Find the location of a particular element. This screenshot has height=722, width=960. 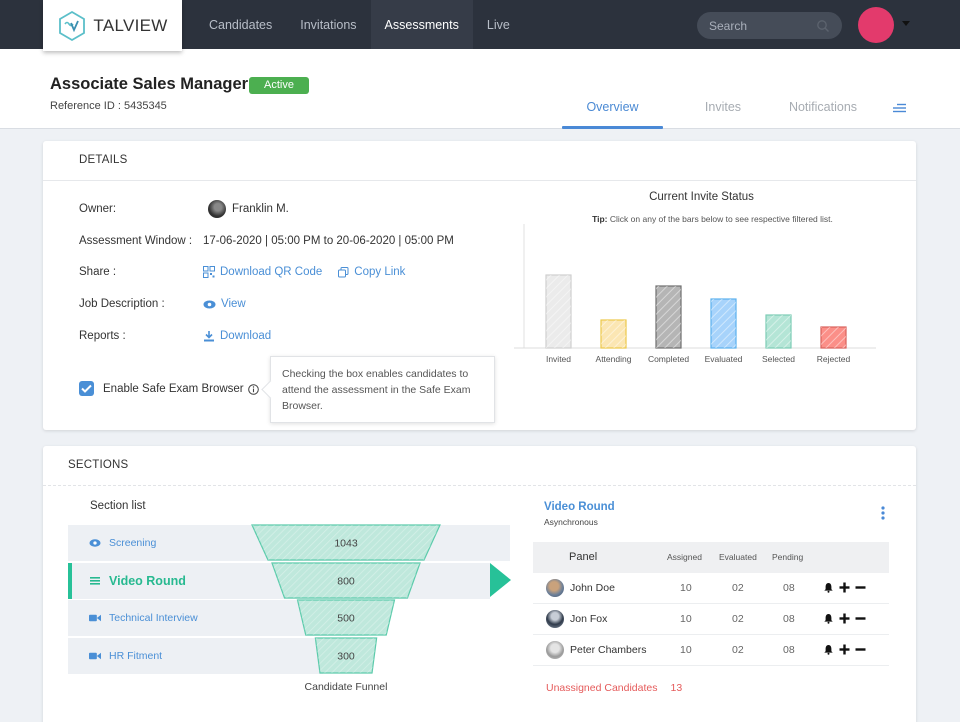

tab-invites: Invites is located at coordinates (723, 107).